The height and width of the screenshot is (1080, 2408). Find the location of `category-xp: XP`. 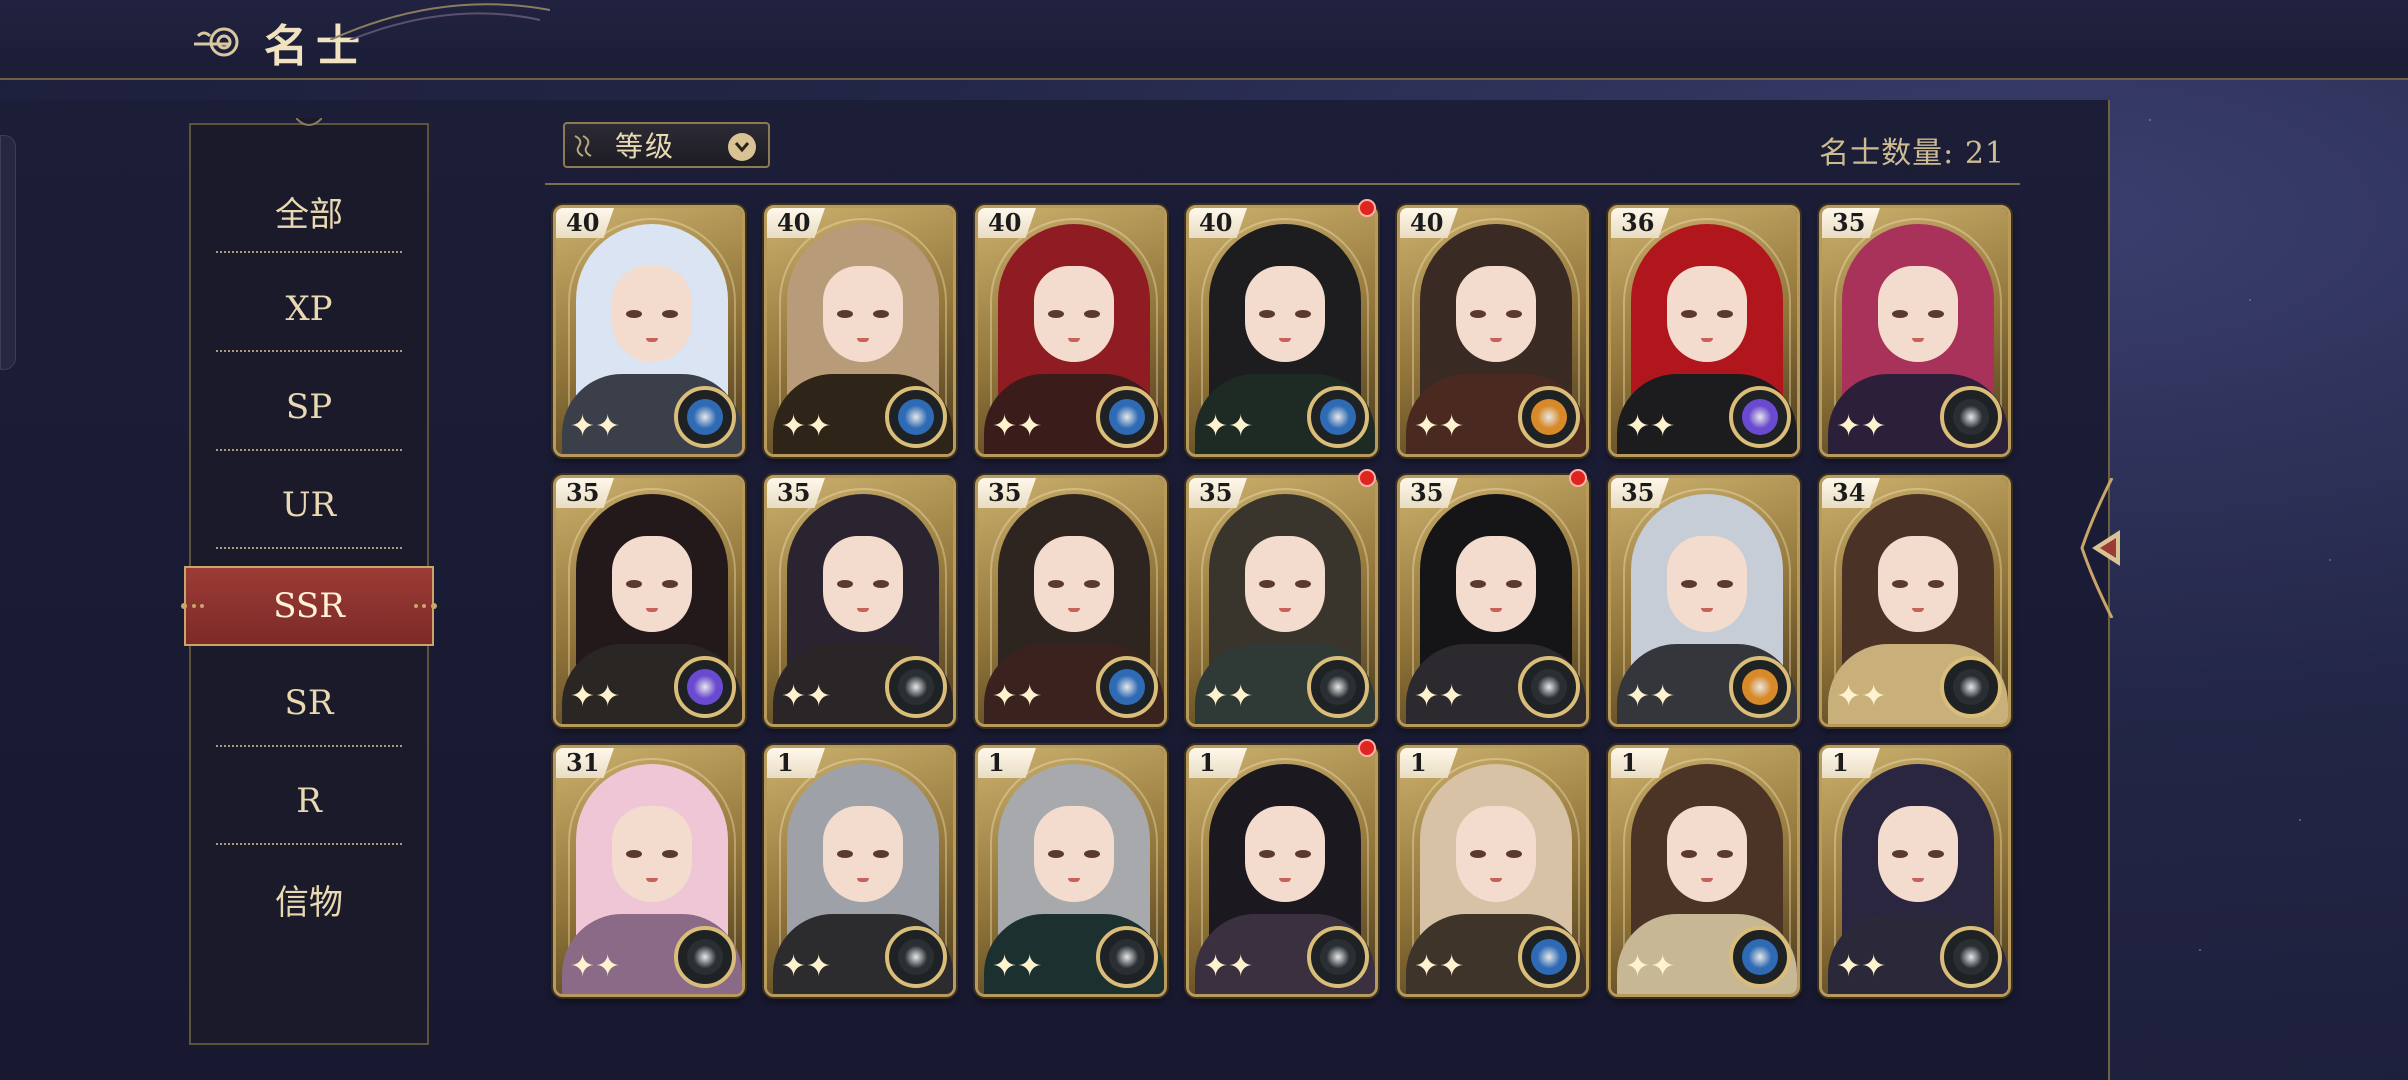

category-xp: XP is located at coordinates (309, 309).